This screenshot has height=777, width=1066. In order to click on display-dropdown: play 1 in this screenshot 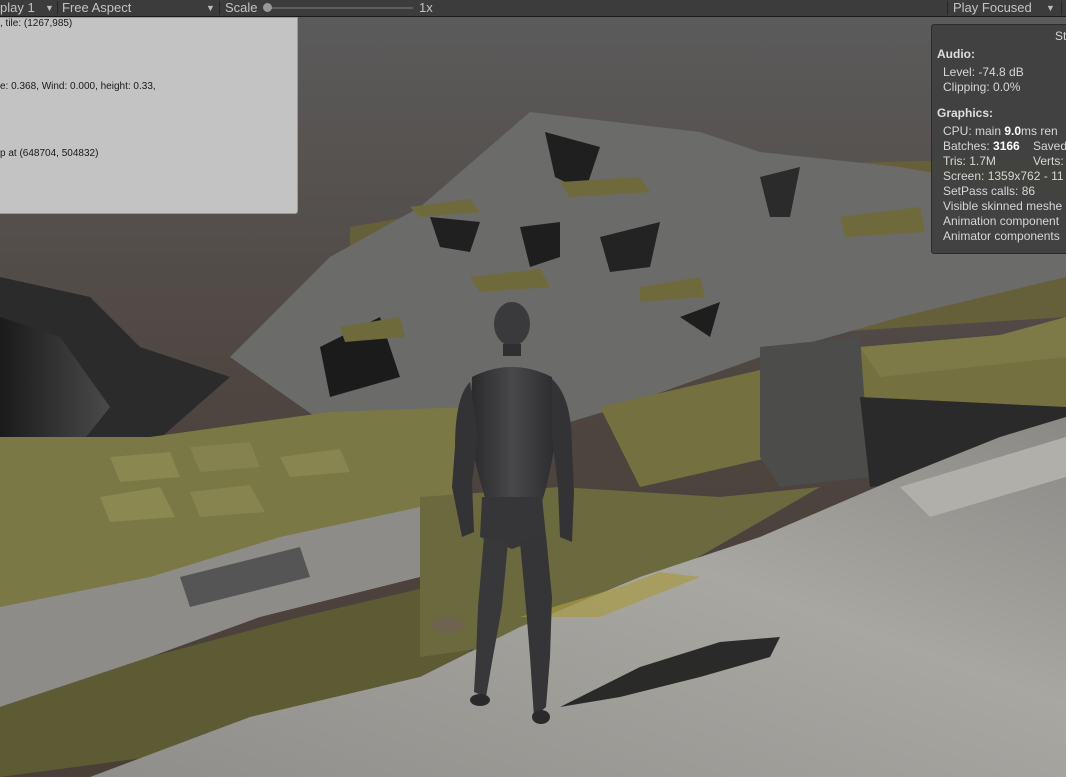, I will do `click(17, 8)`.